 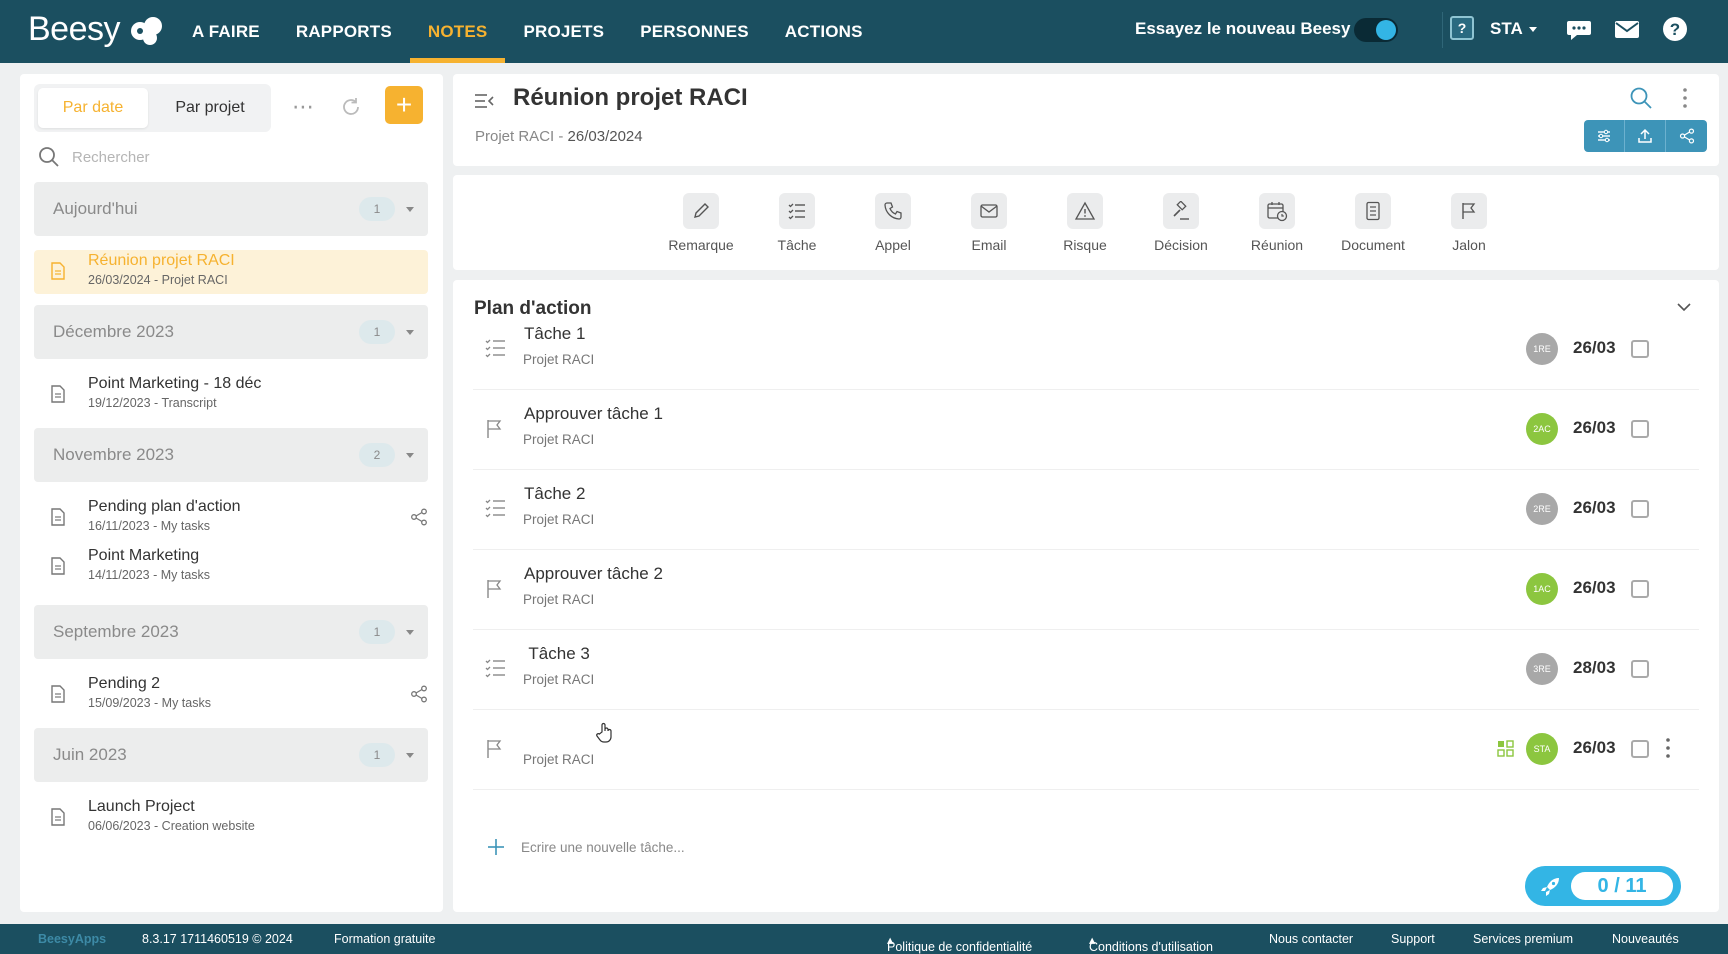 What do you see at coordinates (563, 31) in the screenshot?
I see `nav-projets: PROJETS` at bounding box center [563, 31].